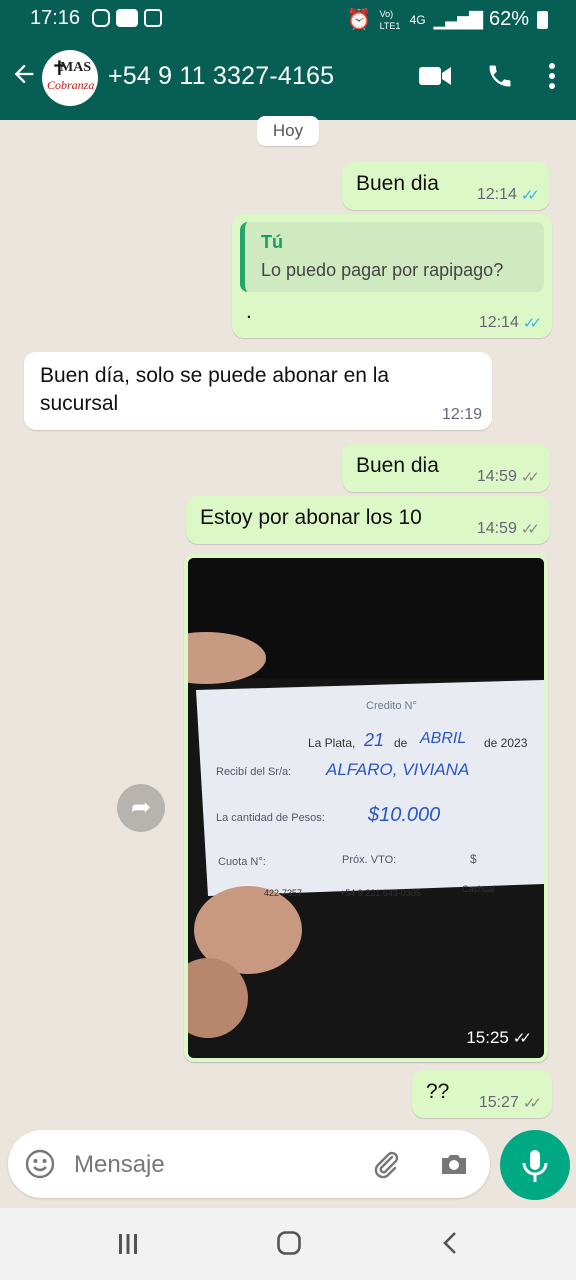  I want to click on avatar-text-1: MAS, so click(76, 67).